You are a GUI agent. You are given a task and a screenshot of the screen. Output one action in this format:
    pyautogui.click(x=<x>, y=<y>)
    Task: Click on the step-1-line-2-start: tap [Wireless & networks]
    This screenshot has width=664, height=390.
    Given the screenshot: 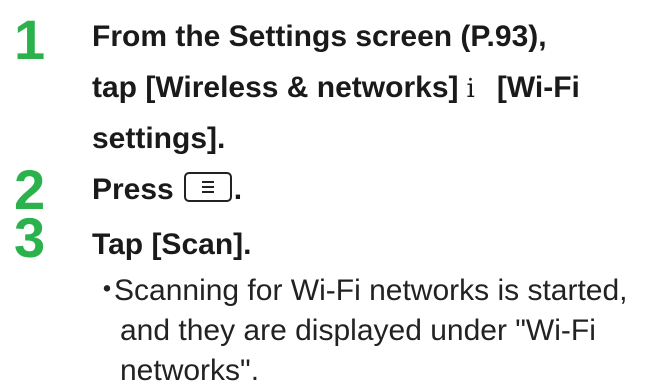 What is the action you would take?
    pyautogui.click(x=275, y=87)
    